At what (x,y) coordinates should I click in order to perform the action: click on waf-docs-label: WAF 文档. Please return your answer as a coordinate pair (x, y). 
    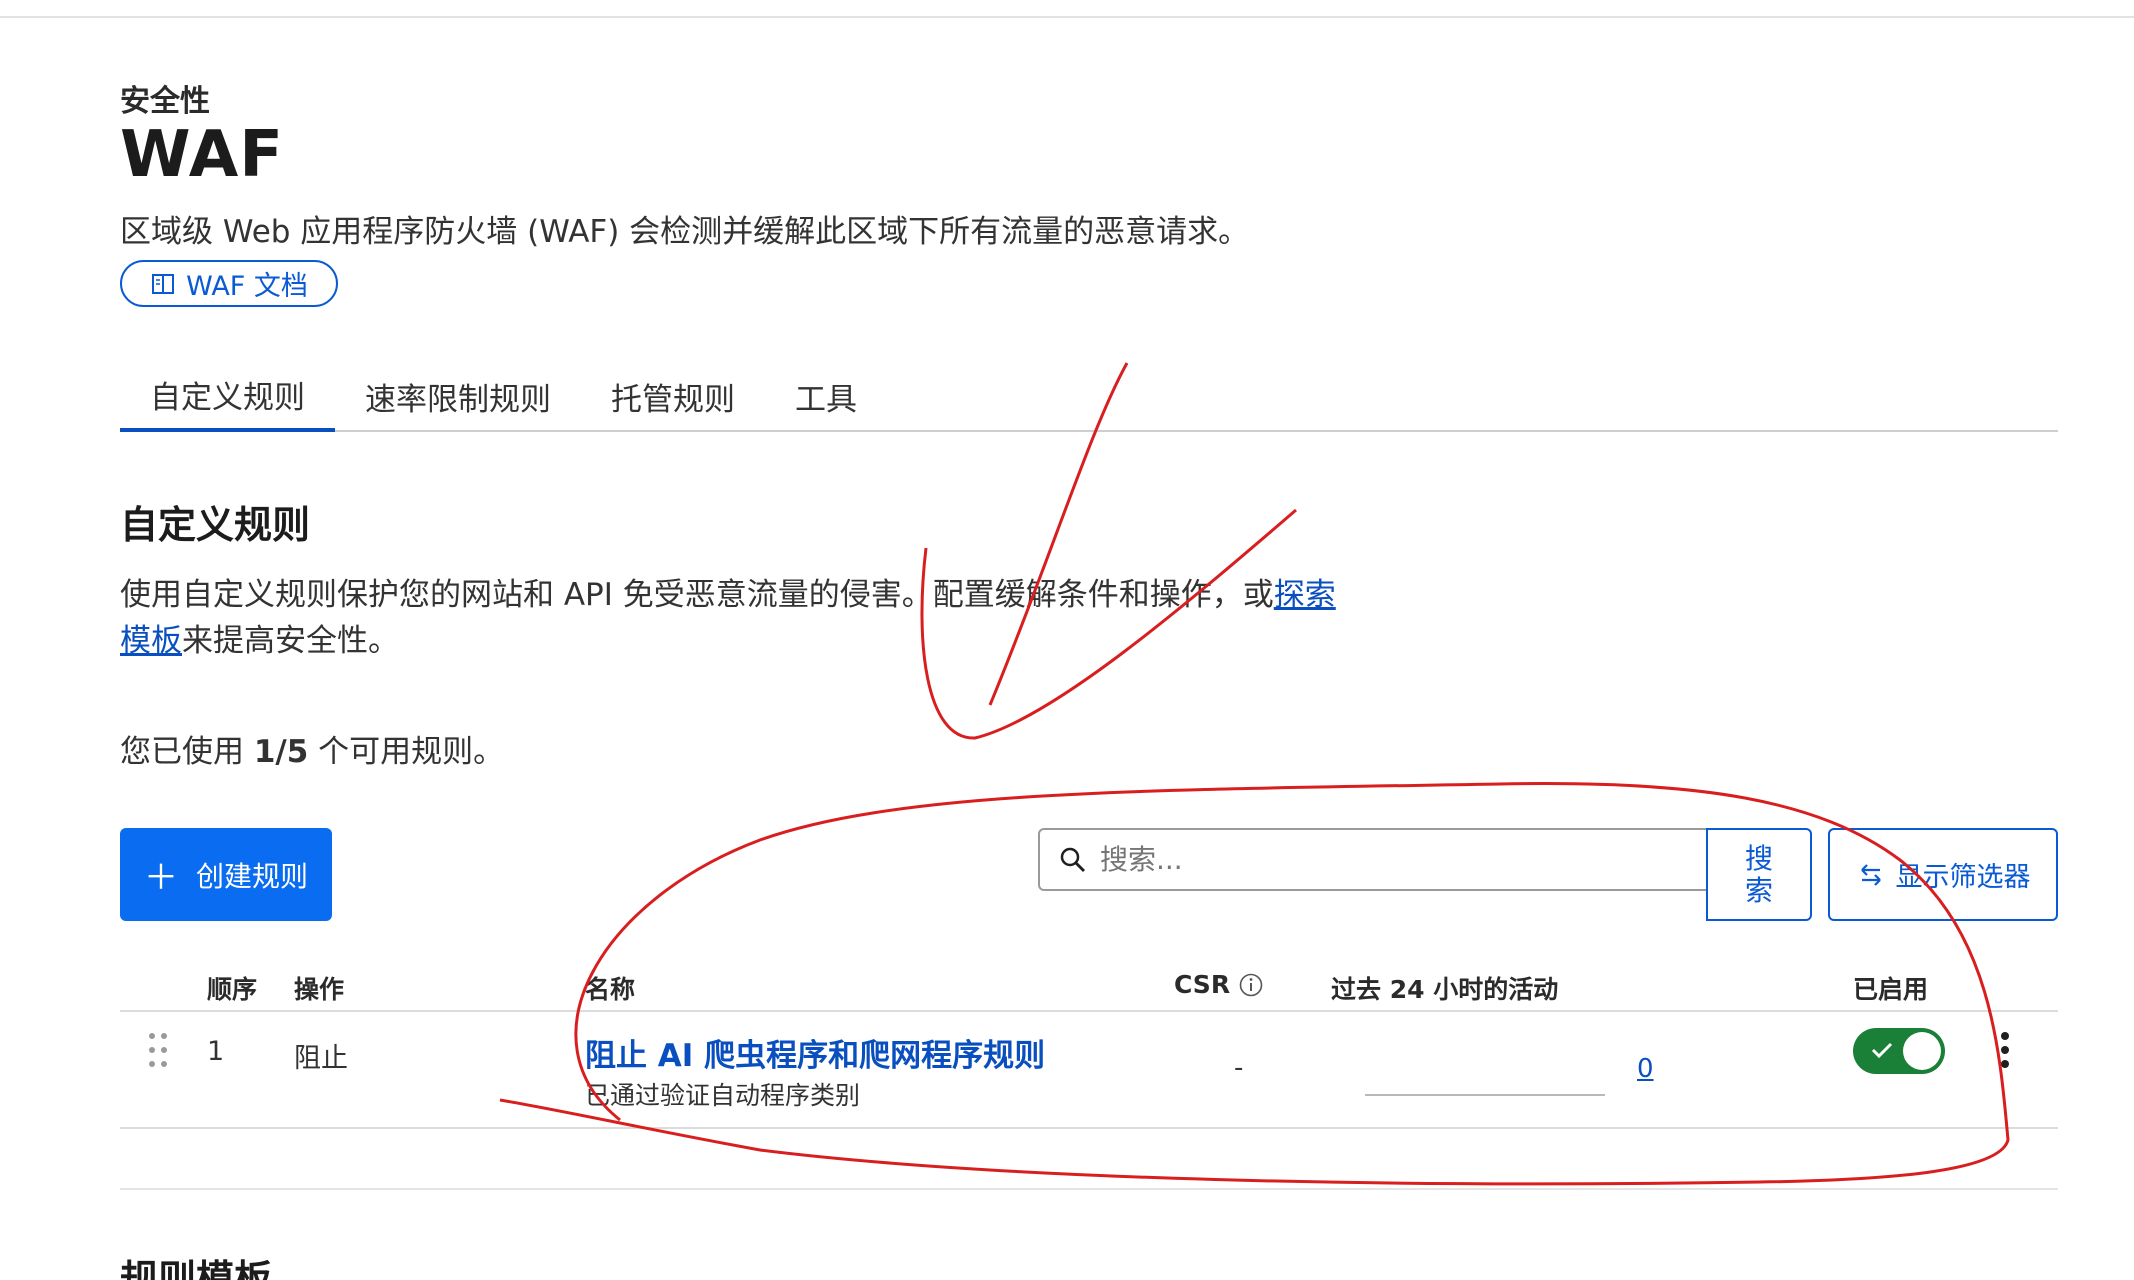
    Looking at the image, I should click on (247, 286).